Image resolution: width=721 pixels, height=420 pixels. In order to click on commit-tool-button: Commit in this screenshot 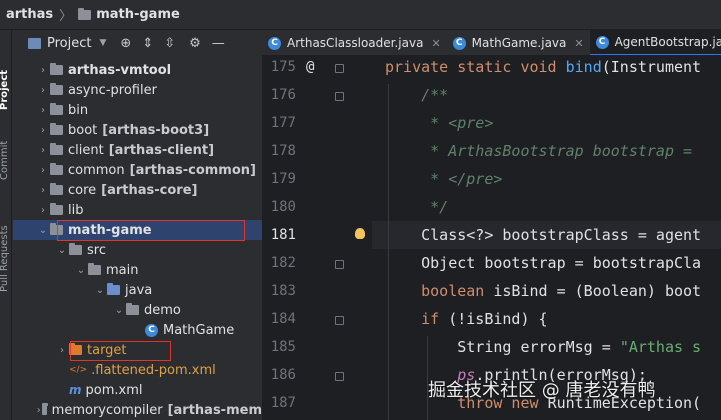, I will do `click(5, 160)`.